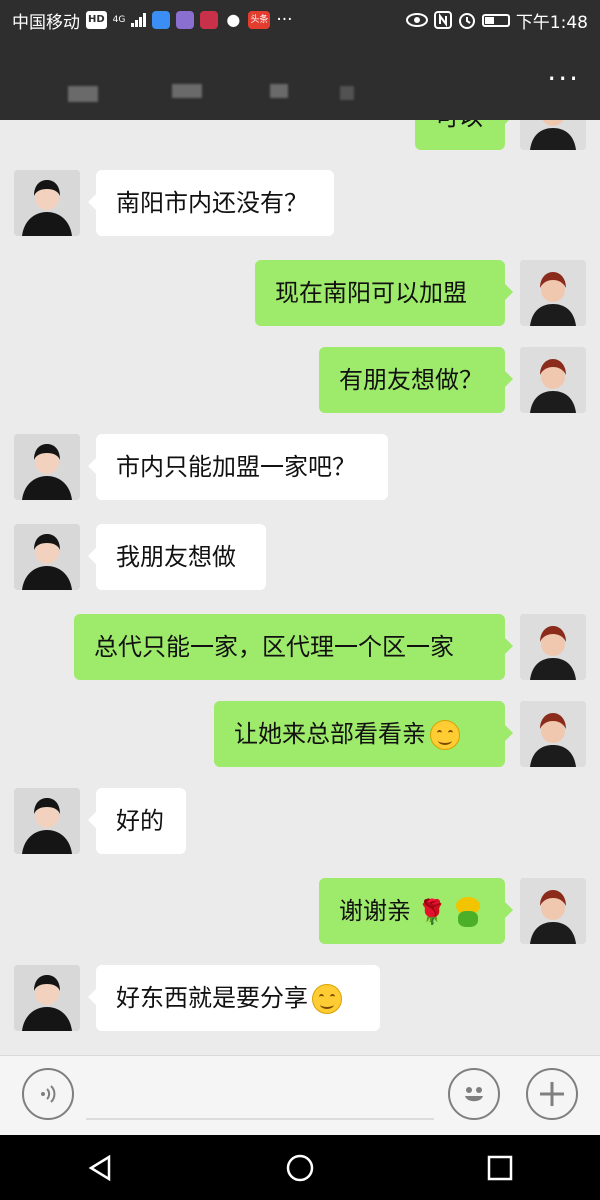 This screenshot has height=1200, width=600. What do you see at coordinates (209, 20) in the screenshot?
I see `huawei-app-icon` at bounding box center [209, 20].